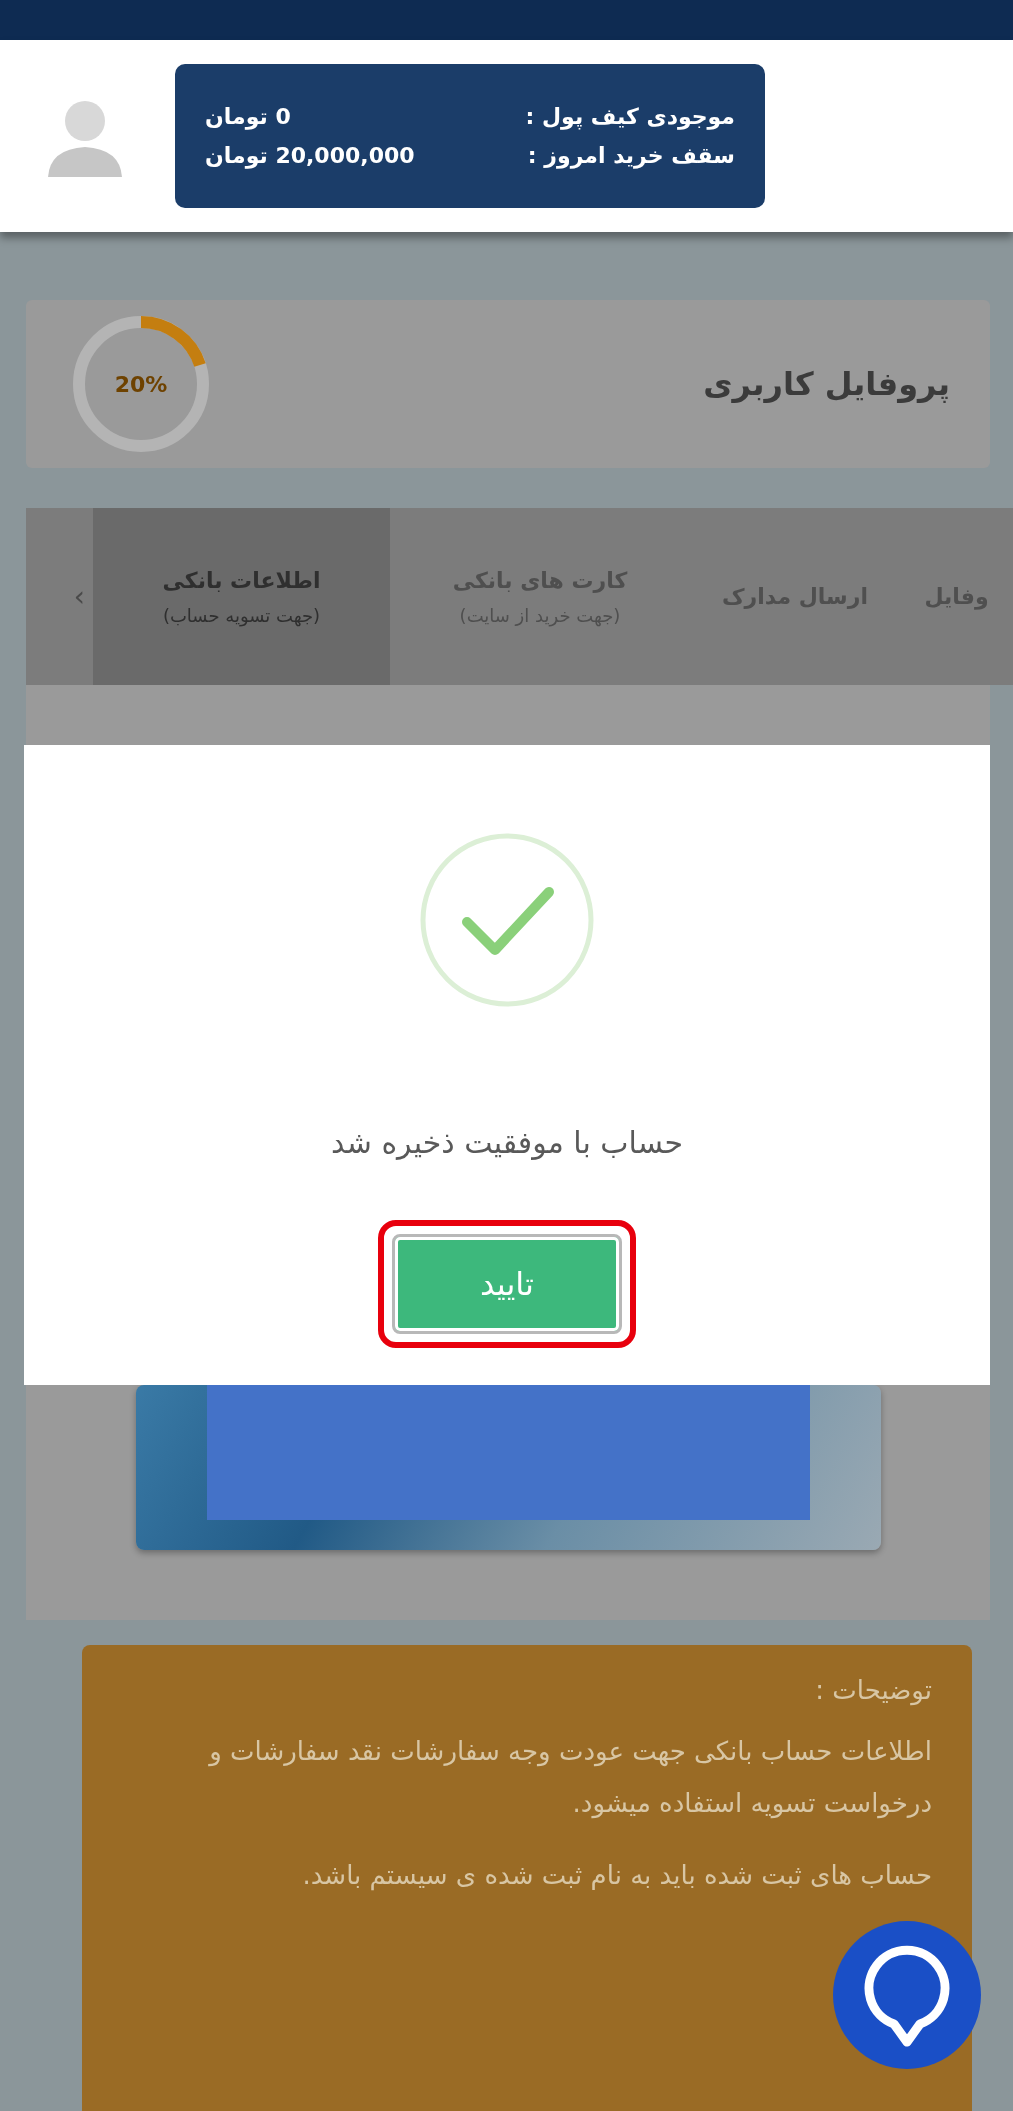  Describe the element at coordinates (141, 384) in the screenshot. I see `progress-percent: 20%` at that location.